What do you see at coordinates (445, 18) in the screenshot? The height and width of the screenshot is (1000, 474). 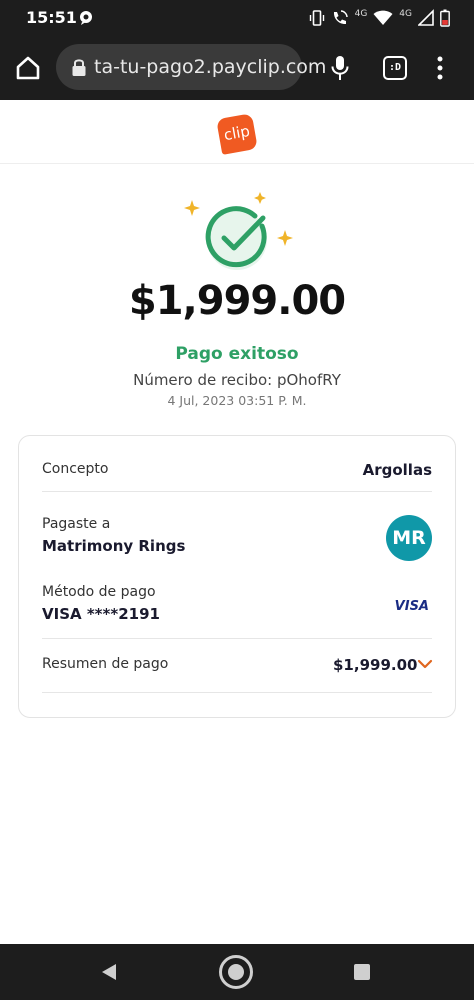 I see `battery-low-icon` at bounding box center [445, 18].